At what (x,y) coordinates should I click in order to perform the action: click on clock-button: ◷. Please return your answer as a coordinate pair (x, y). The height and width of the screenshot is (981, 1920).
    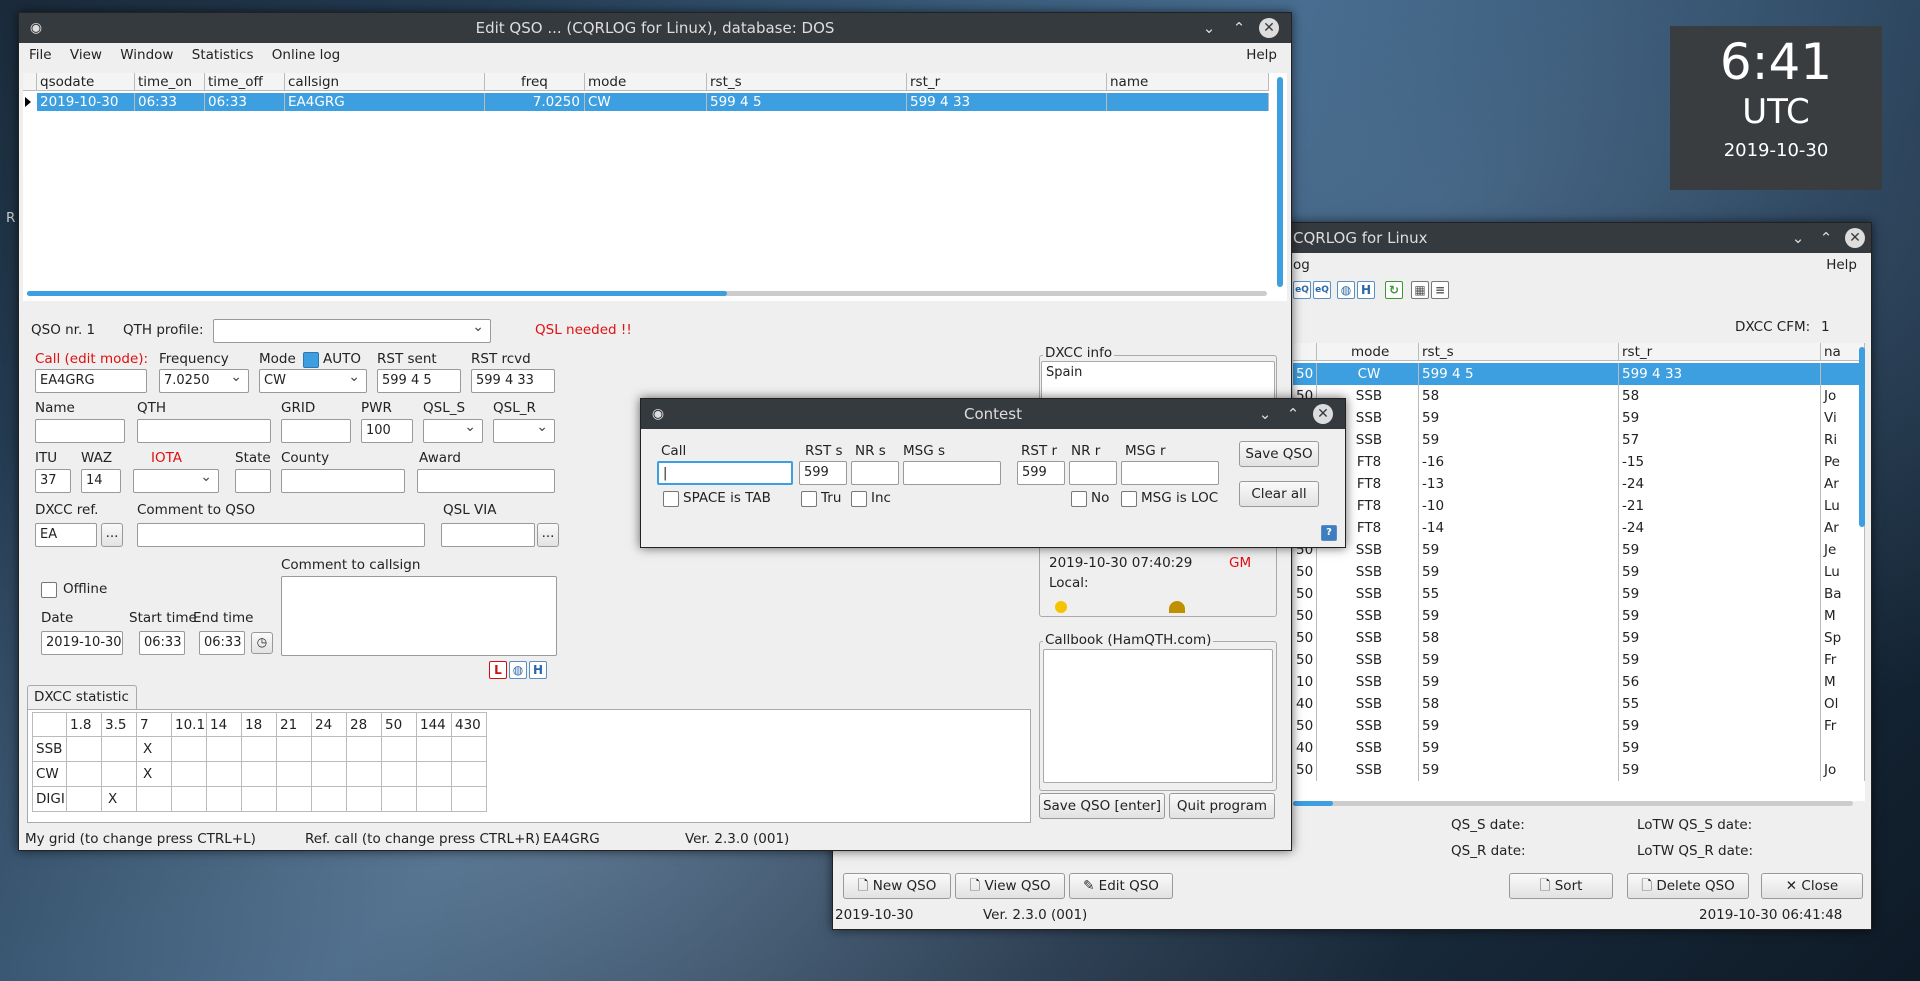
    Looking at the image, I should click on (262, 643).